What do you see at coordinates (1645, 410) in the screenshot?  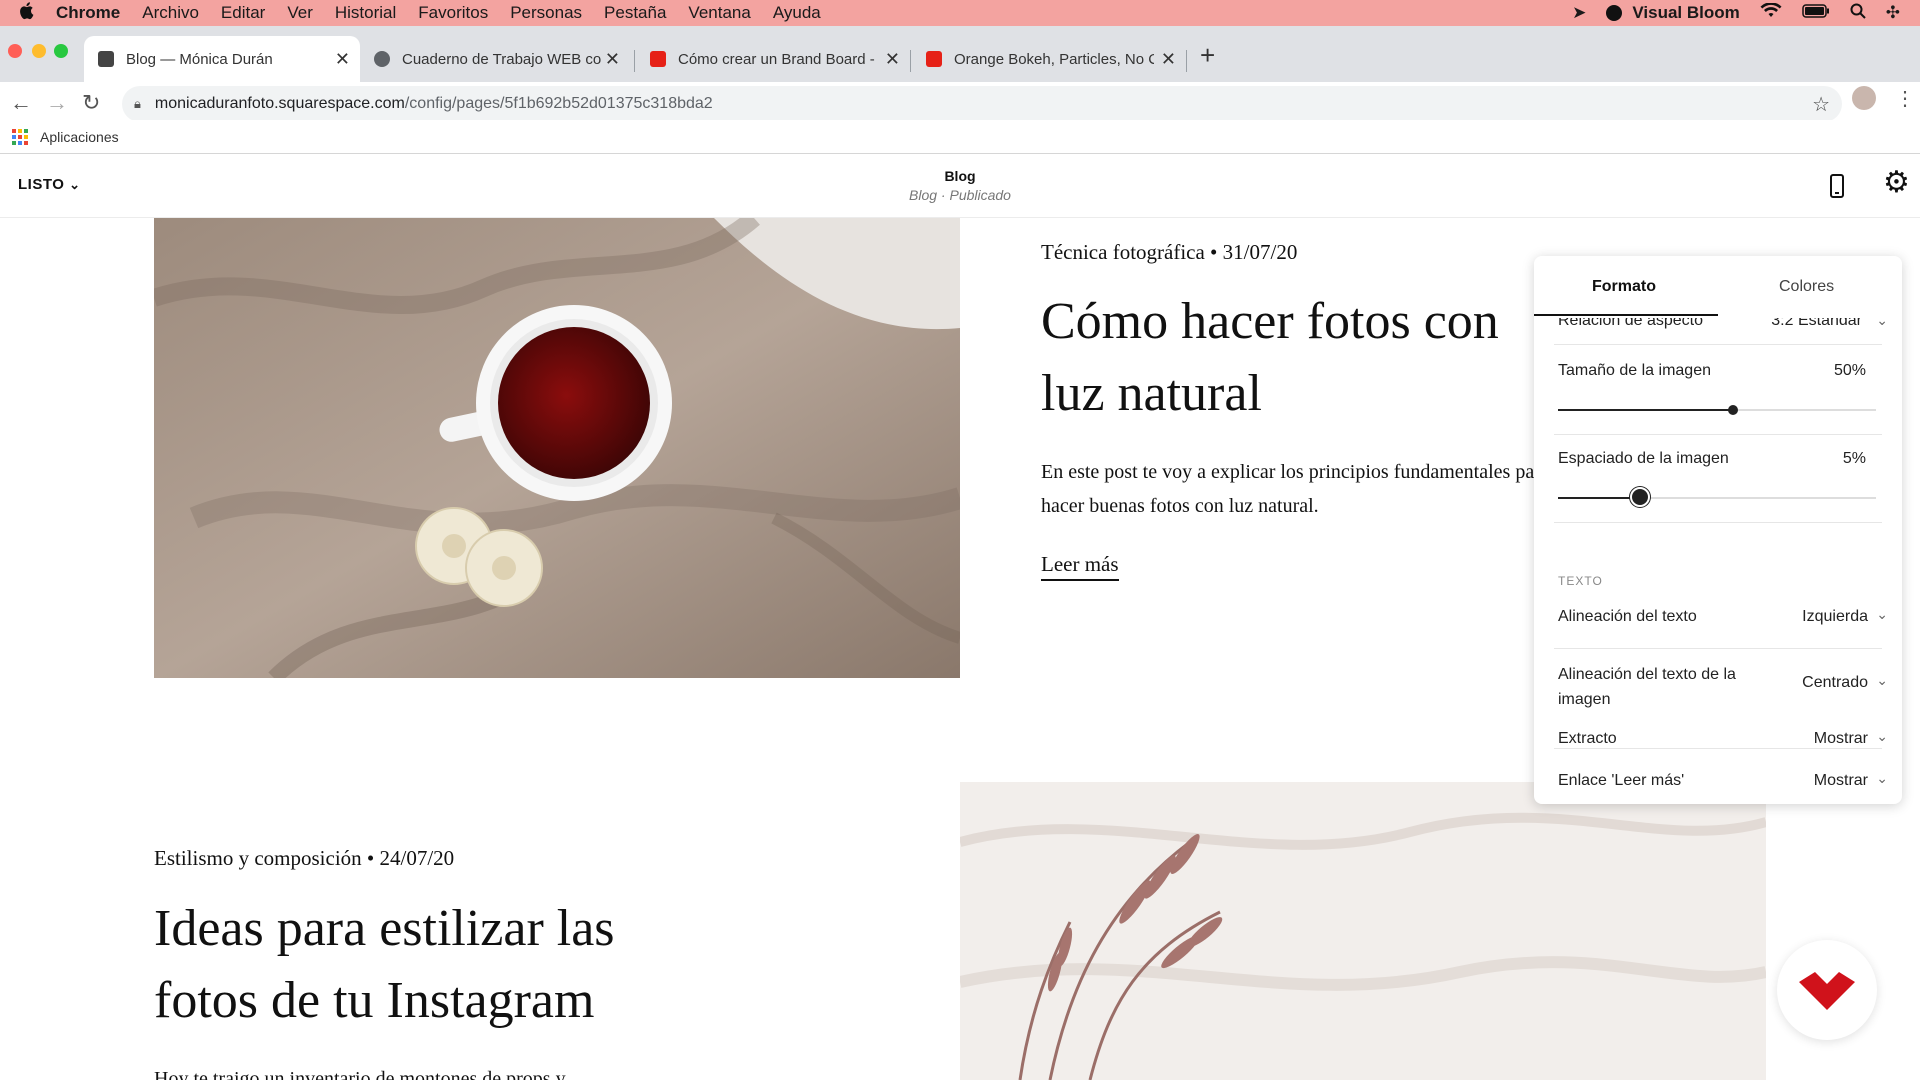 I see `slider-fill` at bounding box center [1645, 410].